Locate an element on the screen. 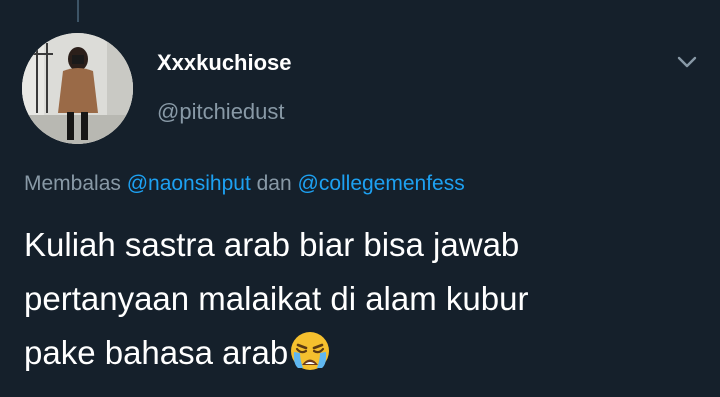 The width and height of the screenshot is (720, 397). user-handle: @pitchiedust is located at coordinates (221, 112).